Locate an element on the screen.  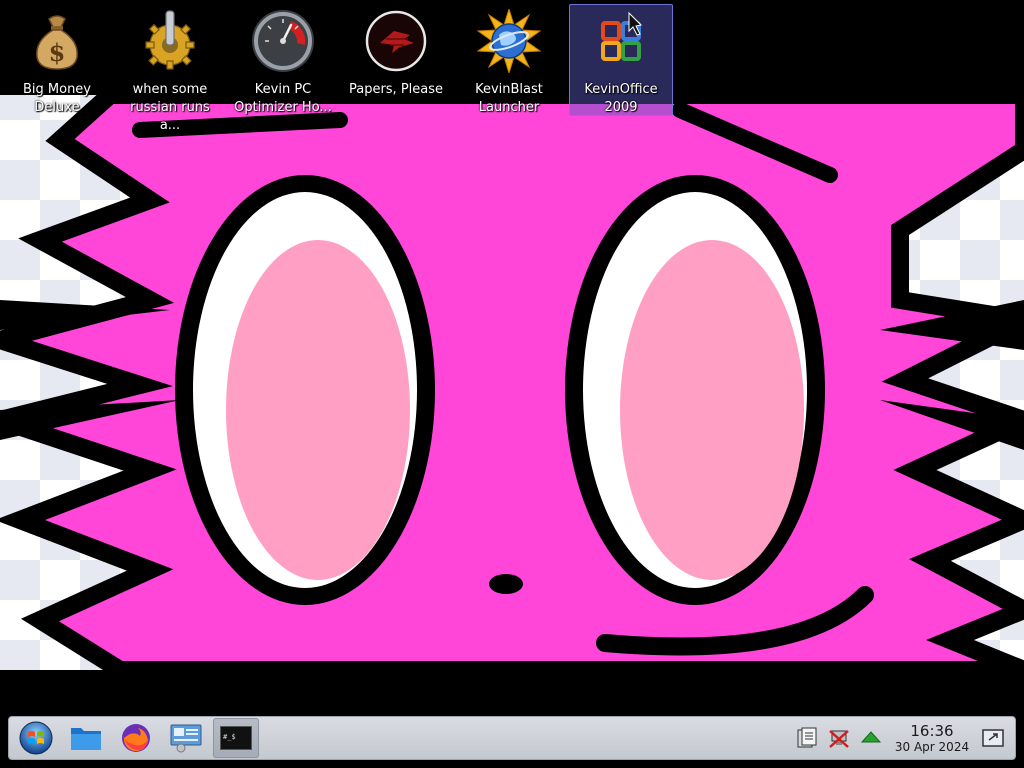
mouse-cursor-icon is located at coordinates (635, 23).